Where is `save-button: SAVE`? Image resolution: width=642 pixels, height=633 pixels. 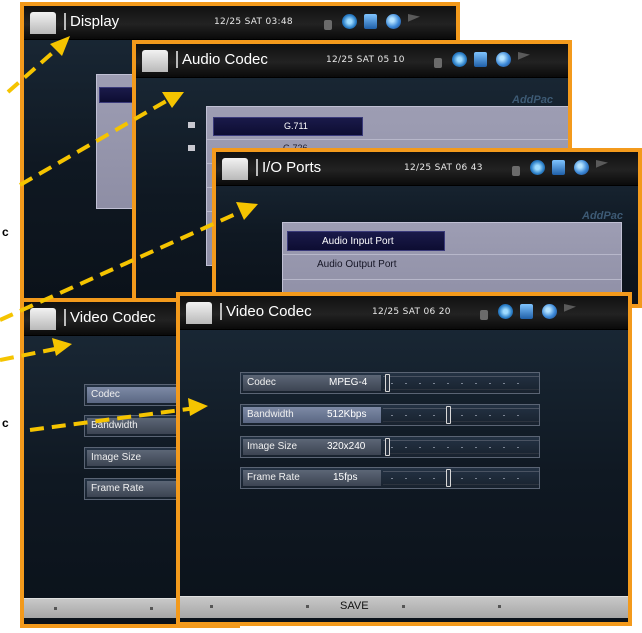
save-button: SAVE is located at coordinates (354, 606).